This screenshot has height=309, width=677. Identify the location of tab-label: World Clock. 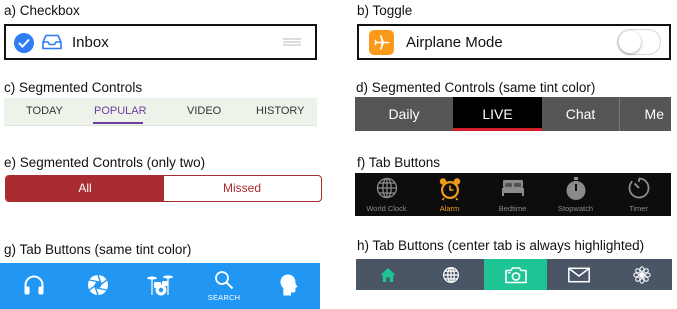
(386, 208).